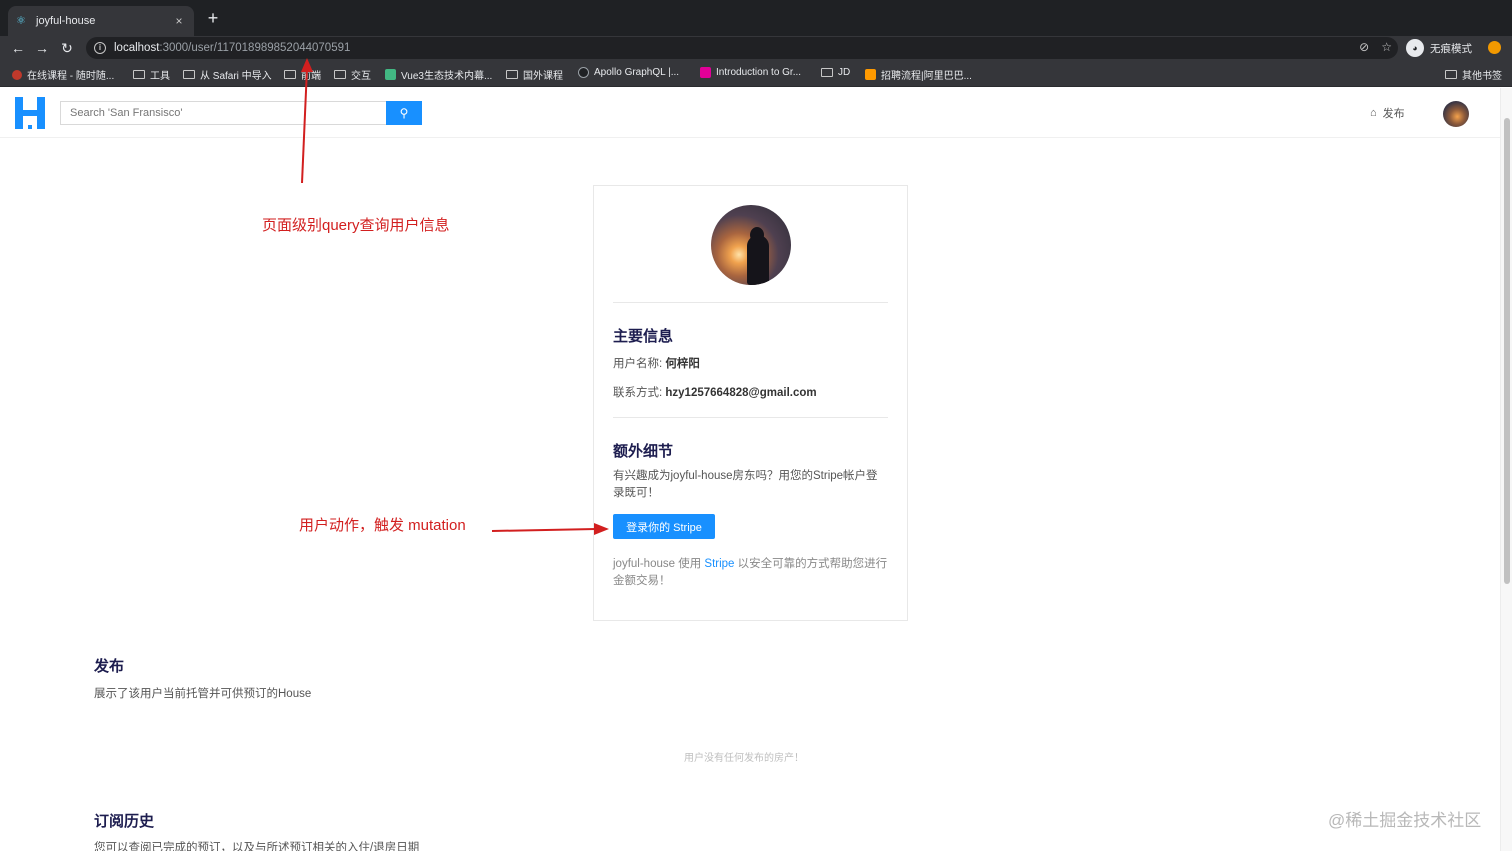 The width and height of the screenshot is (1512, 851). I want to click on course-icon, so click(17, 74).